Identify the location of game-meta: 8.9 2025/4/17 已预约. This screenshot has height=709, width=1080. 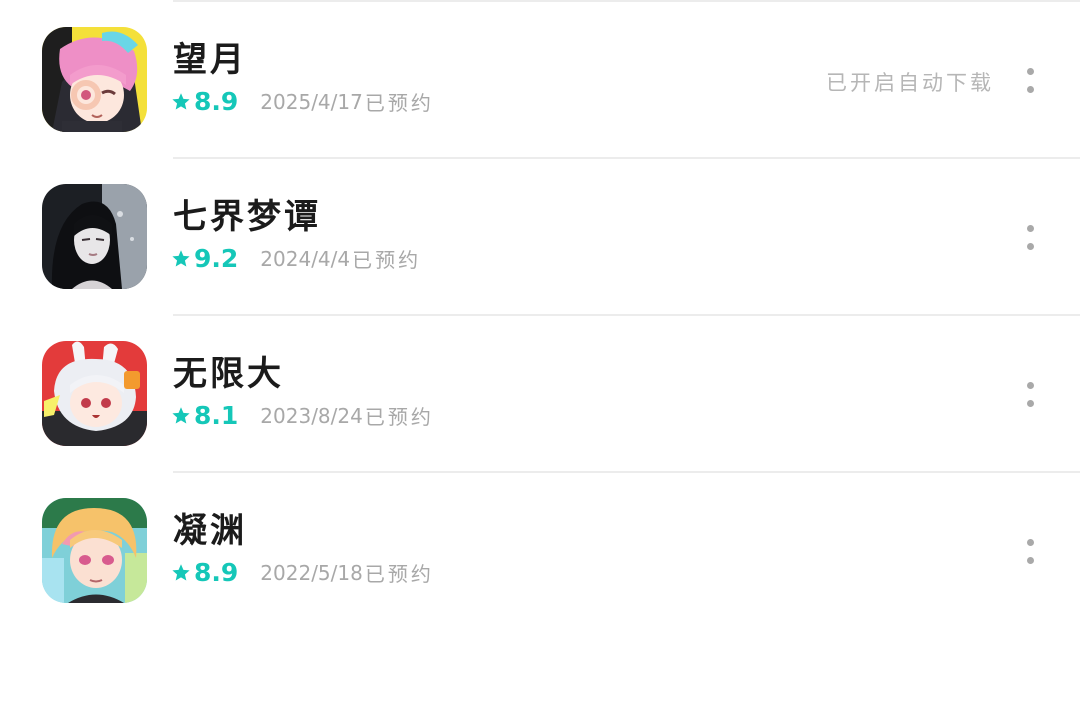
(302, 101).